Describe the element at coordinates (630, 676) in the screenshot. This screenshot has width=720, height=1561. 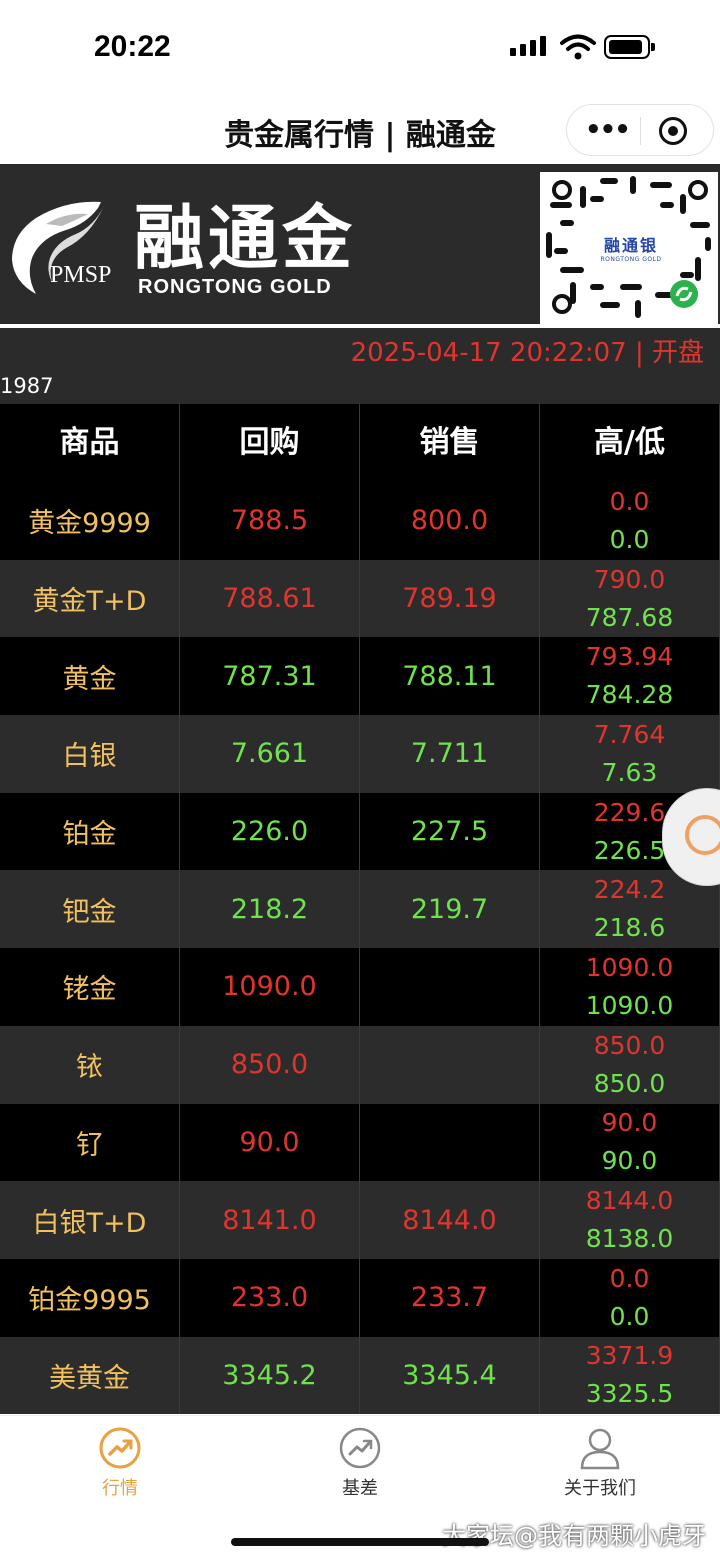
I see `high-low-cell: 793.94 784.28` at that location.